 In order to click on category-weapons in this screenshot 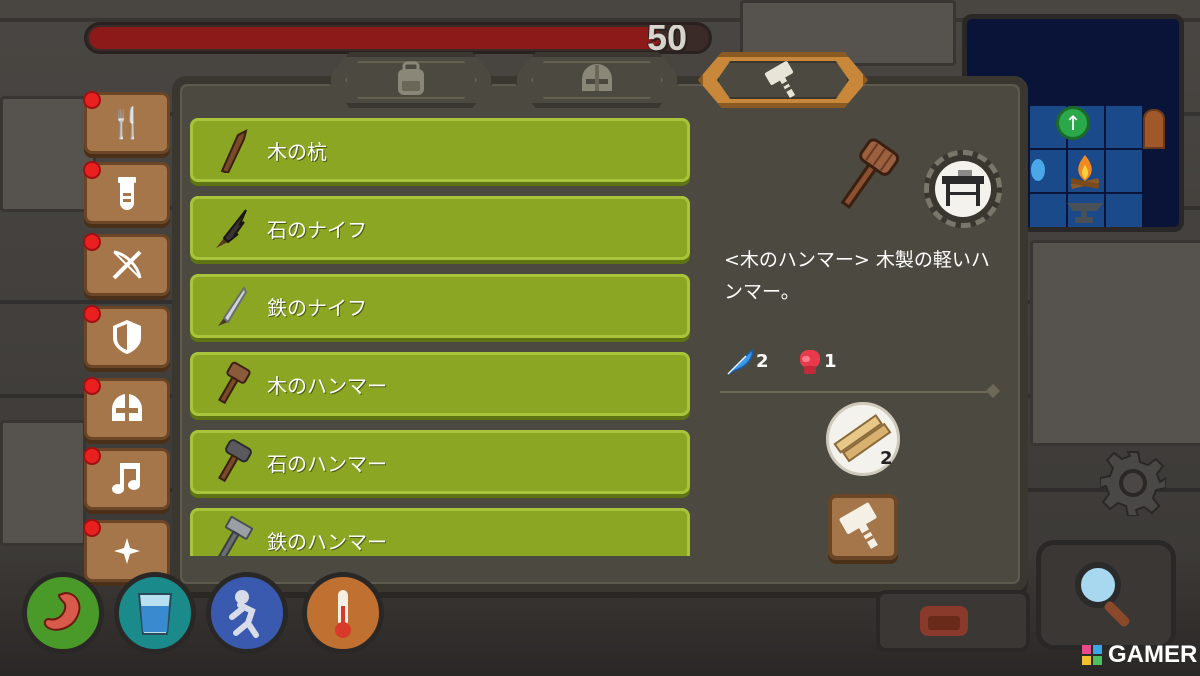, I will do `click(126, 264)`.